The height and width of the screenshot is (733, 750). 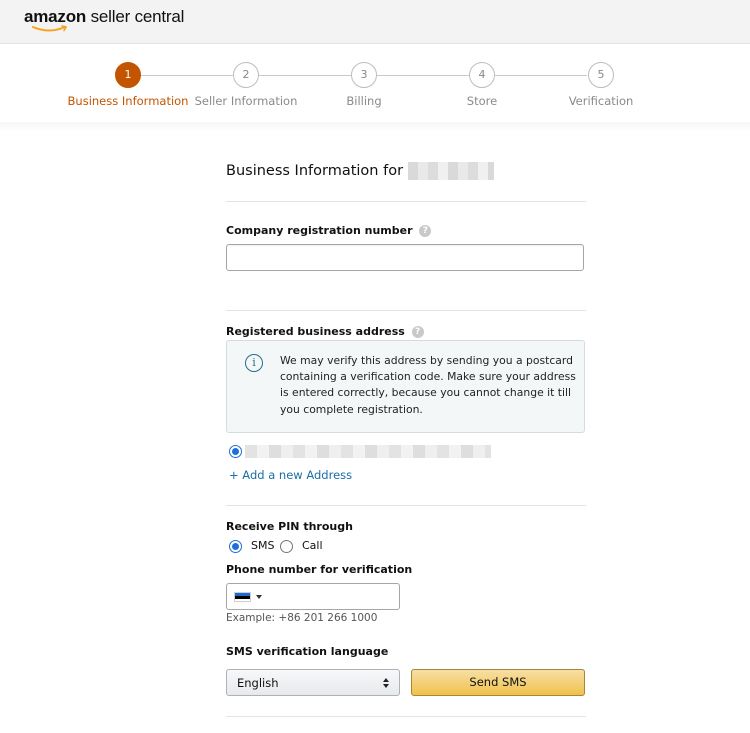 What do you see at coordinates (601, 75) in the screenshot?
I see `step-number: 5` at bounding box center [601, 75].